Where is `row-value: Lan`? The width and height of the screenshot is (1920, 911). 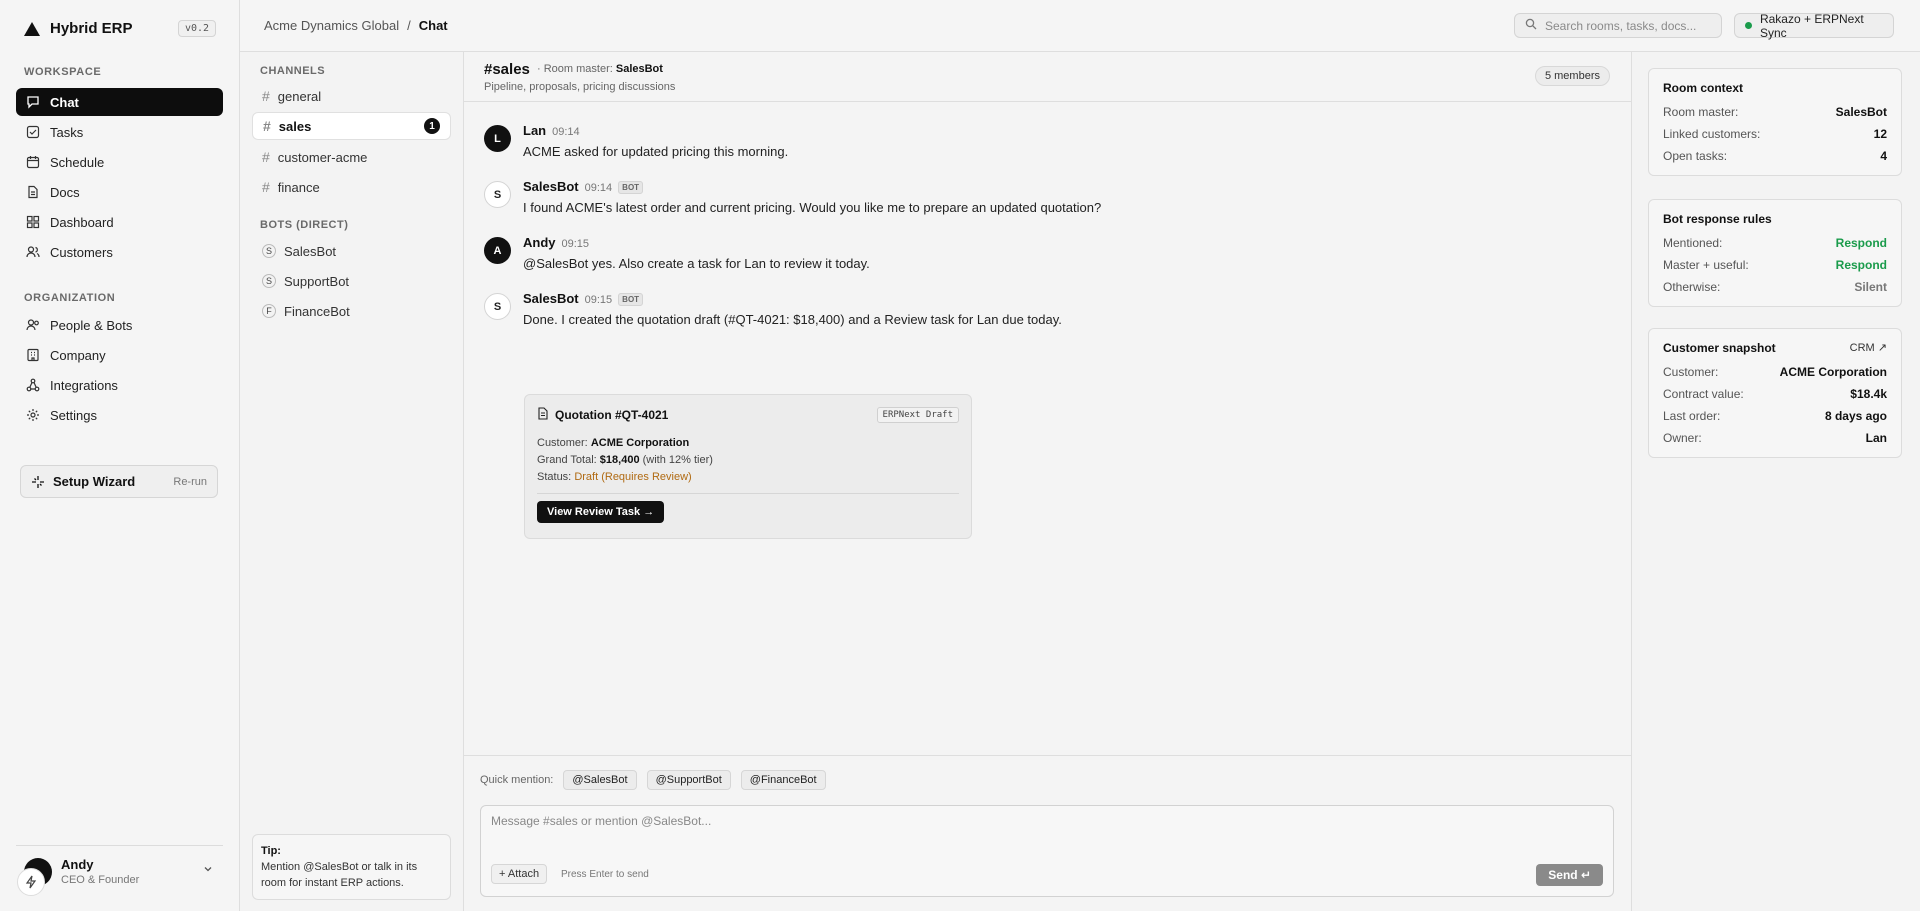
row-value: Lan is located at coordinates (1876, 438).